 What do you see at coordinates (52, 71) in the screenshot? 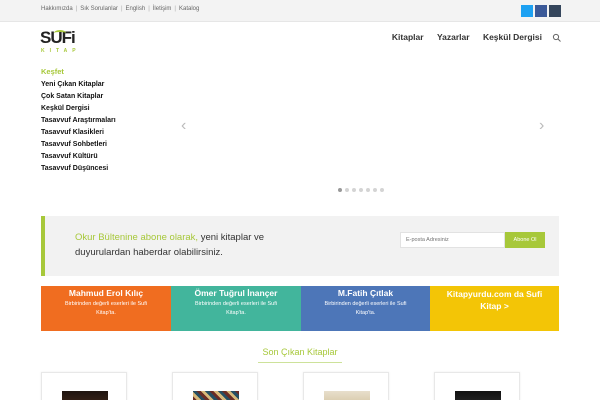
I see `category-title: Keşfet` at bounding box center [52, 71].